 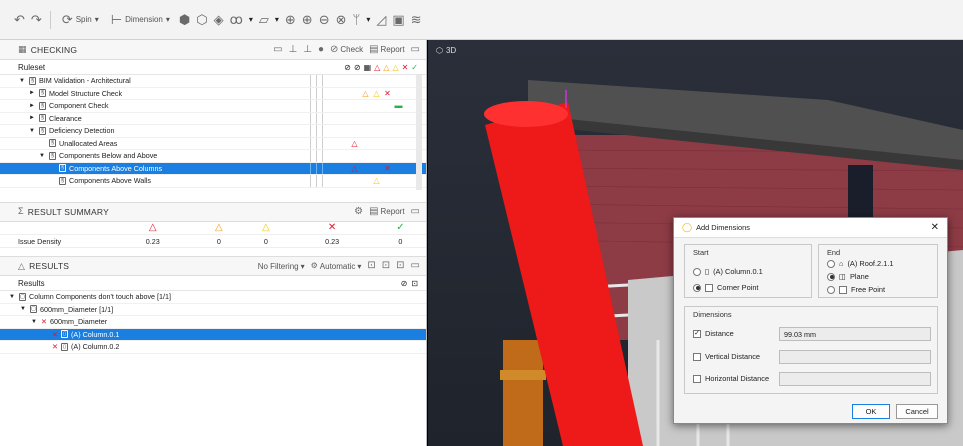 I want to click on vertical-distance-option: Vertical Distance, so click(x=726, y=356).